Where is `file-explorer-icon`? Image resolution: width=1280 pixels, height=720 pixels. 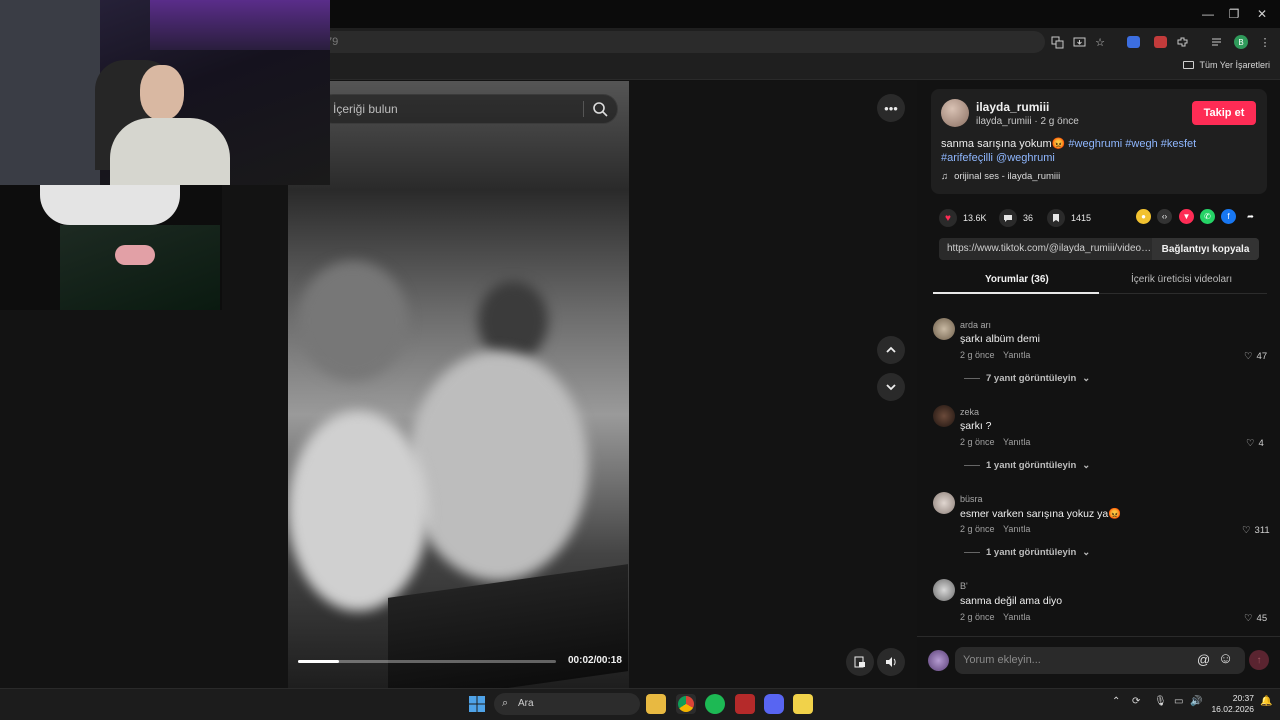 file-explorer-icon is located at coordinates (656, 704).